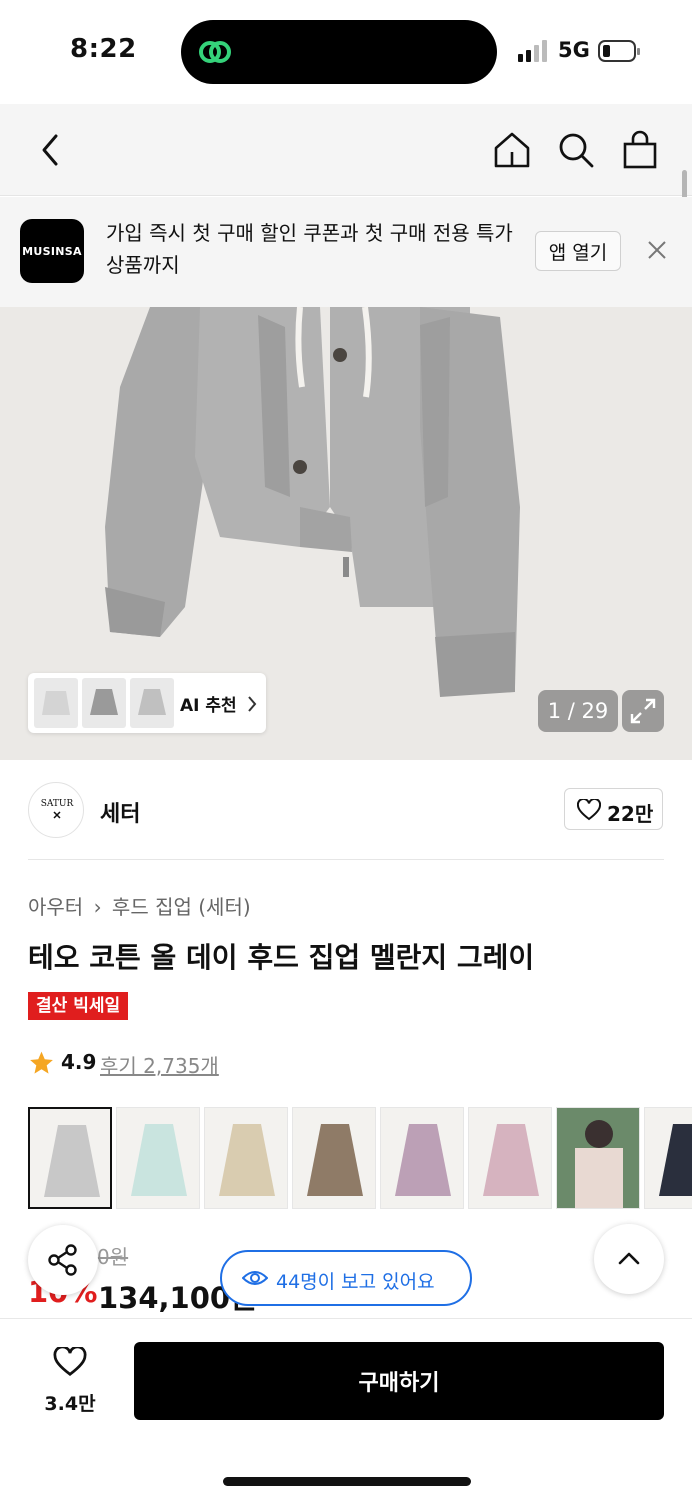 Image resolution: width=692 pixels, height=1500 pixels. I want to click on viewer-count-text: 44명이 보고 있어요, so click(355, 1282).